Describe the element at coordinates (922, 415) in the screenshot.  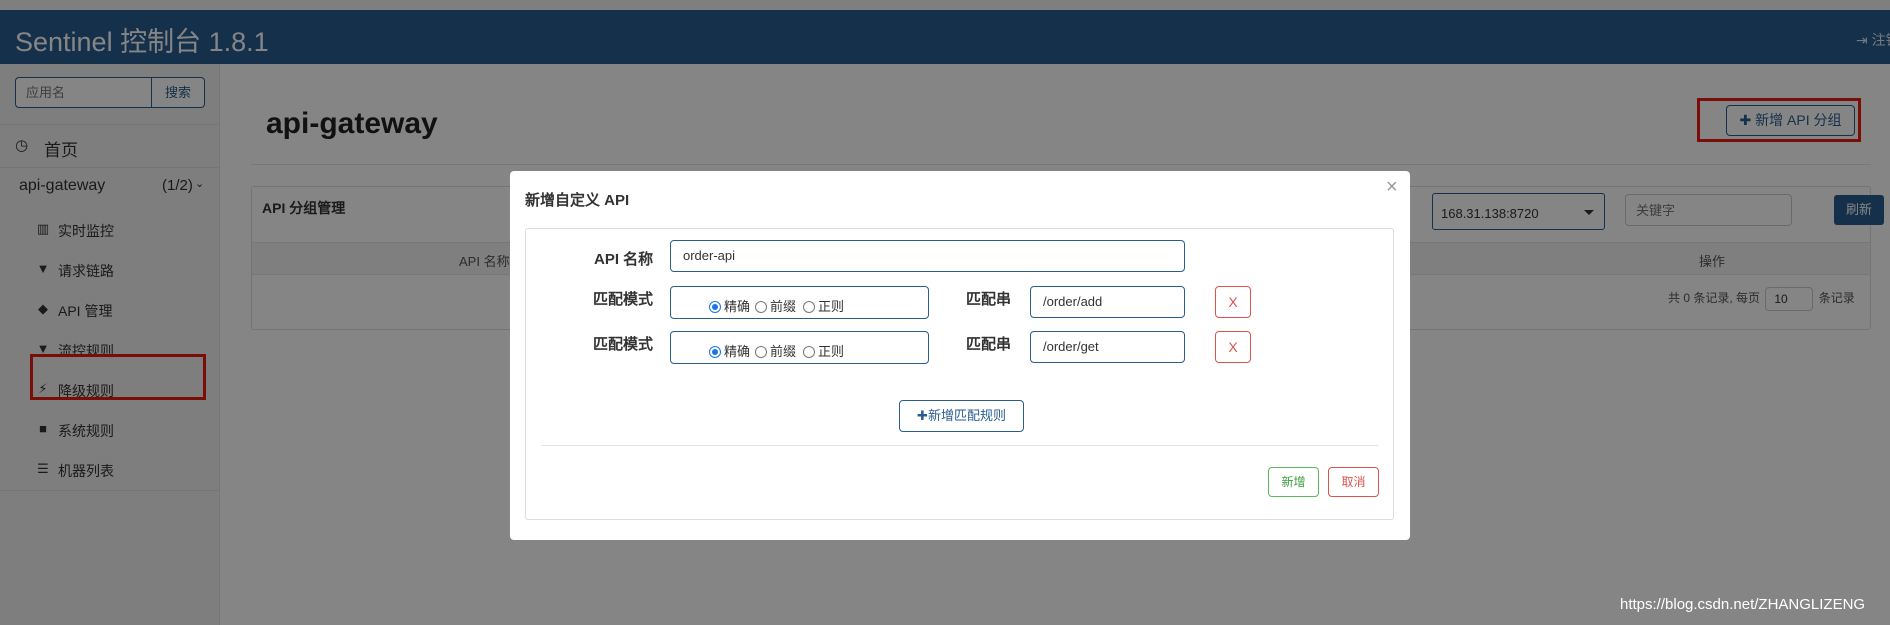
I see `plus-icon: ✚` at that location.